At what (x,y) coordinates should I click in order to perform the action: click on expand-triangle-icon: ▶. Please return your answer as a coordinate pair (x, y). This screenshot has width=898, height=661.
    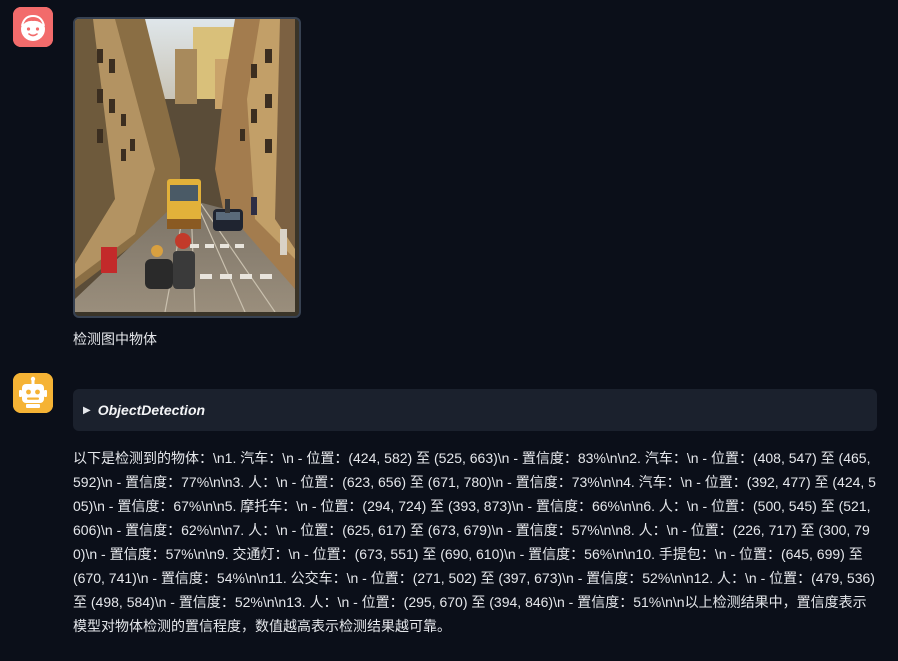
    Looking at the image, I should click on (87, 410).